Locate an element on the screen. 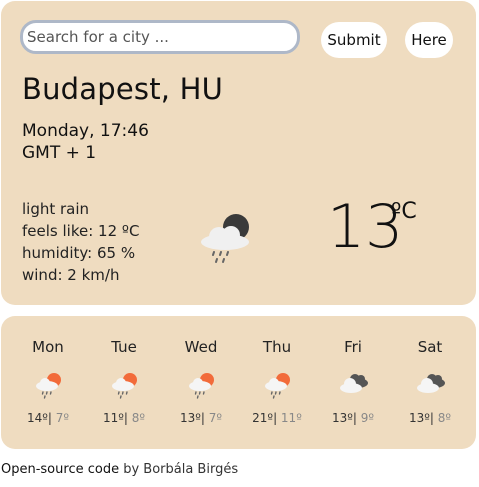 This screenshot has height=487, width=479. forecast-temps: 21º| 11º is located at coordinates (277, 418).